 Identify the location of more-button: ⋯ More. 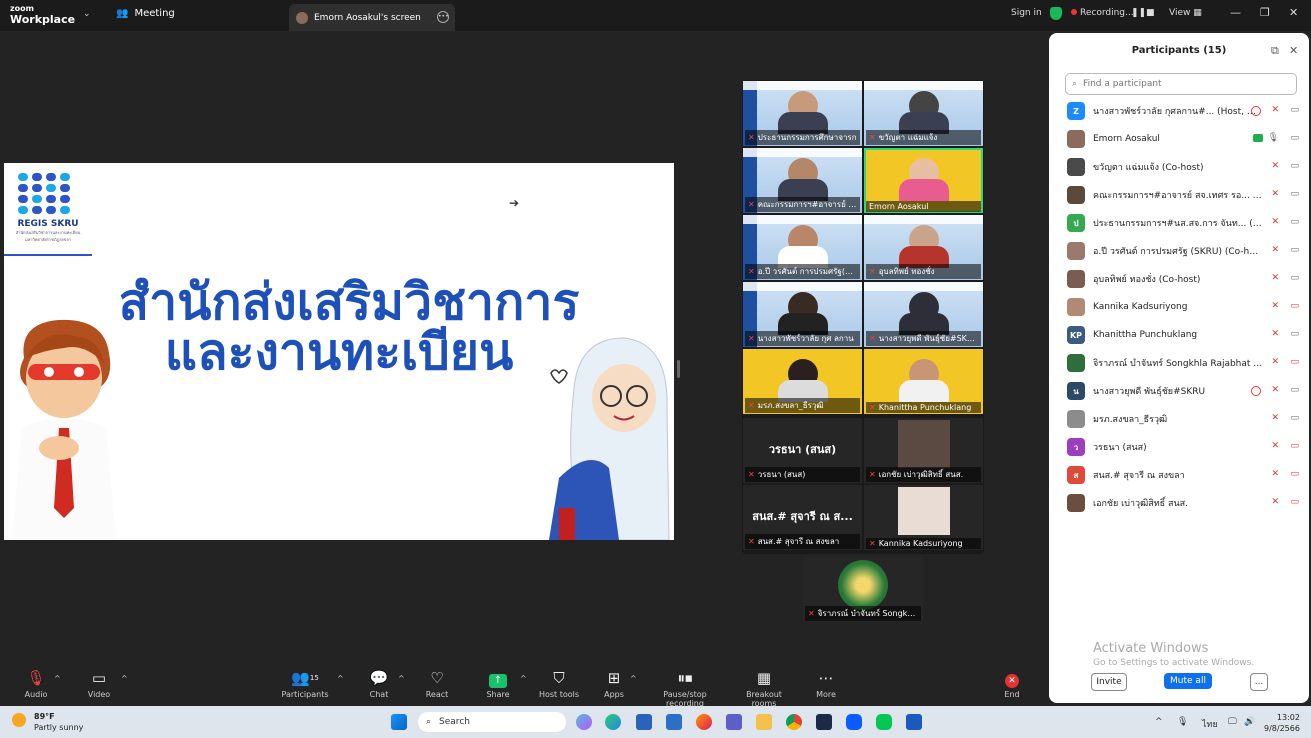
(826, 684).